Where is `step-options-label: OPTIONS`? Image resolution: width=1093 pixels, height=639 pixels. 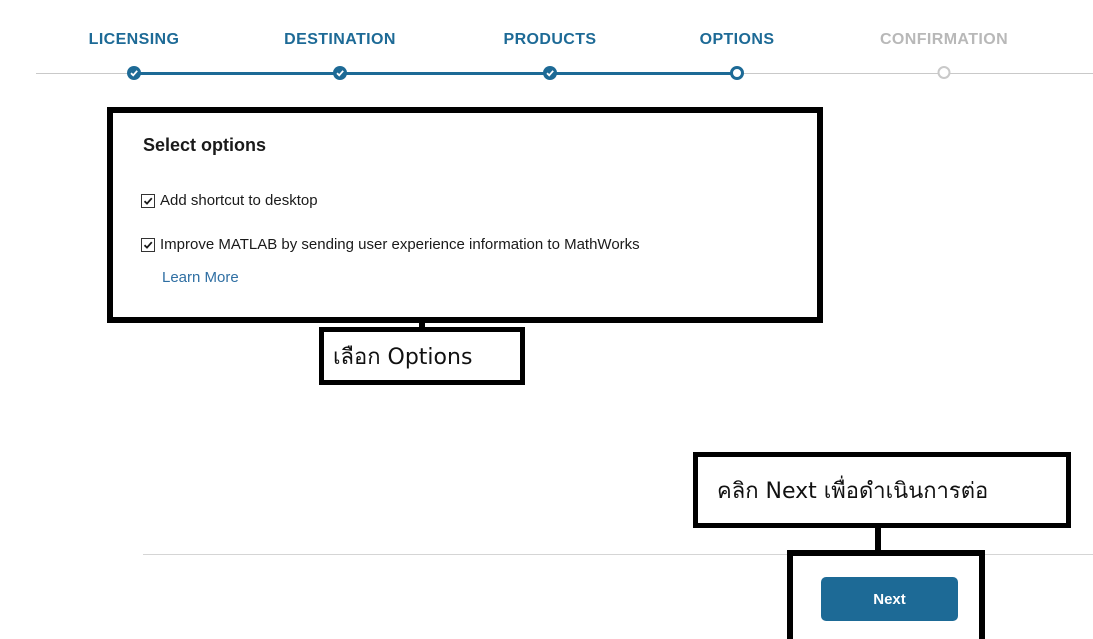 step-options-label: OPTIONS is located at coordinates (737, 39).